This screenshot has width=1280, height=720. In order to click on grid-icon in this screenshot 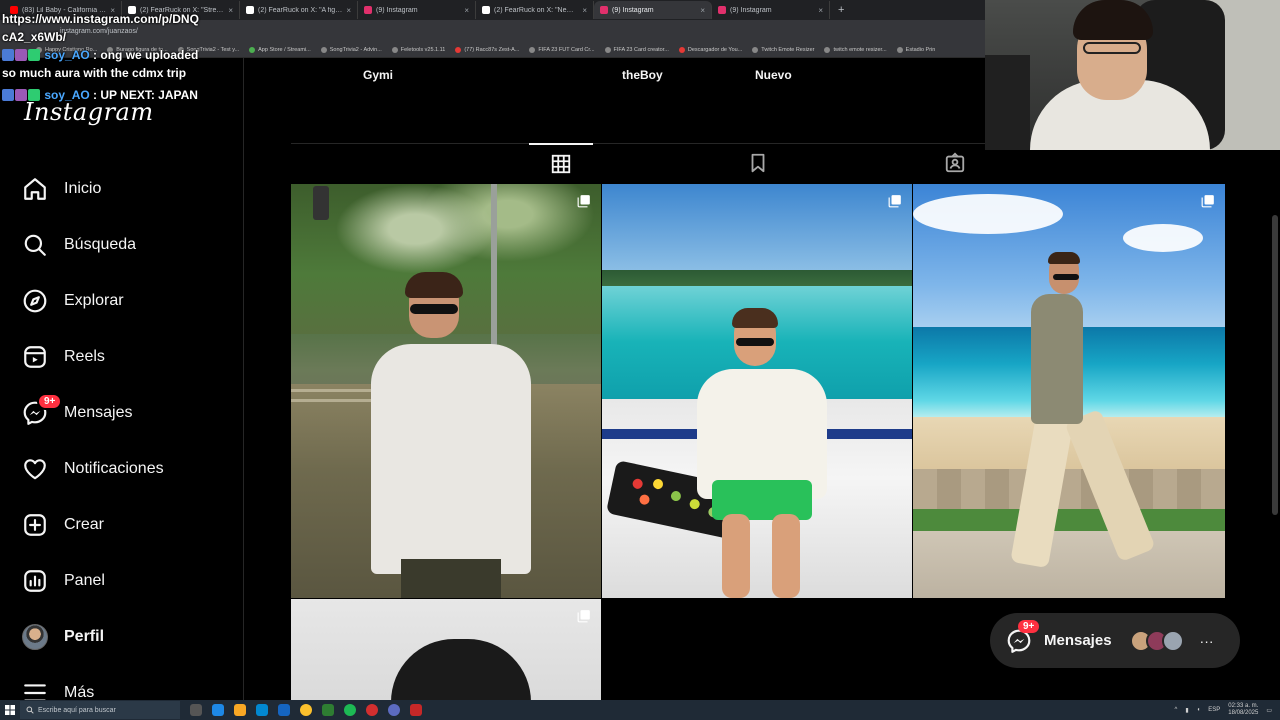, I will do `click(561, 164)`.